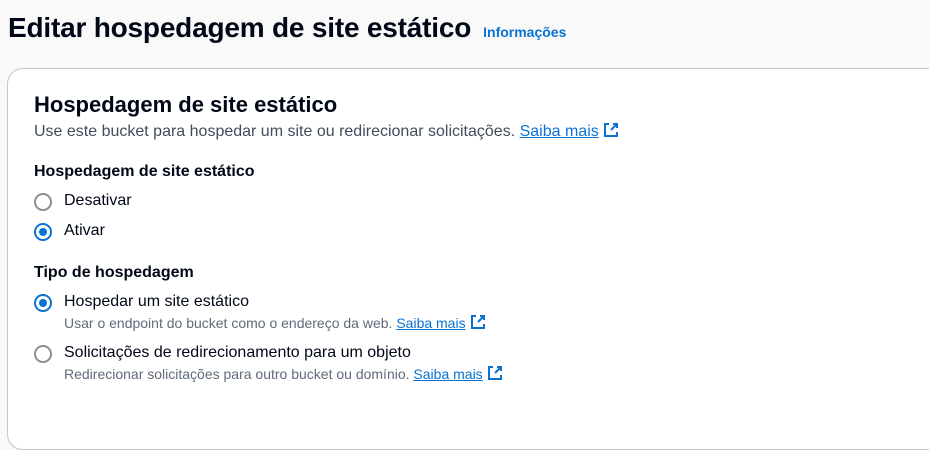 Image resolution: width=929 pixels, height=450 pixels. I want to click on radio-enable-label: Ativar, so click(84, 230).